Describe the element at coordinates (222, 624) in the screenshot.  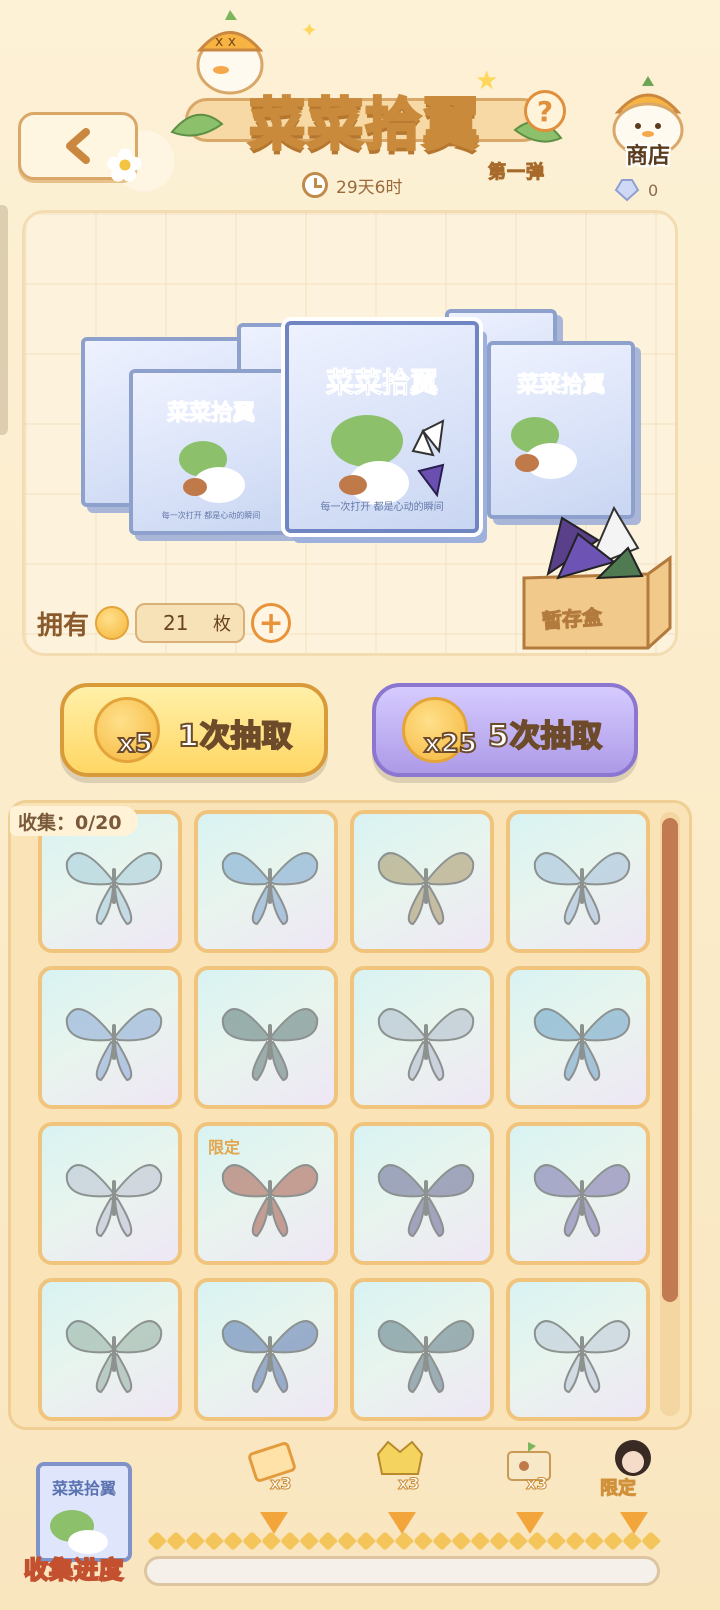
I see `own-count-unit: 枚` at that location.